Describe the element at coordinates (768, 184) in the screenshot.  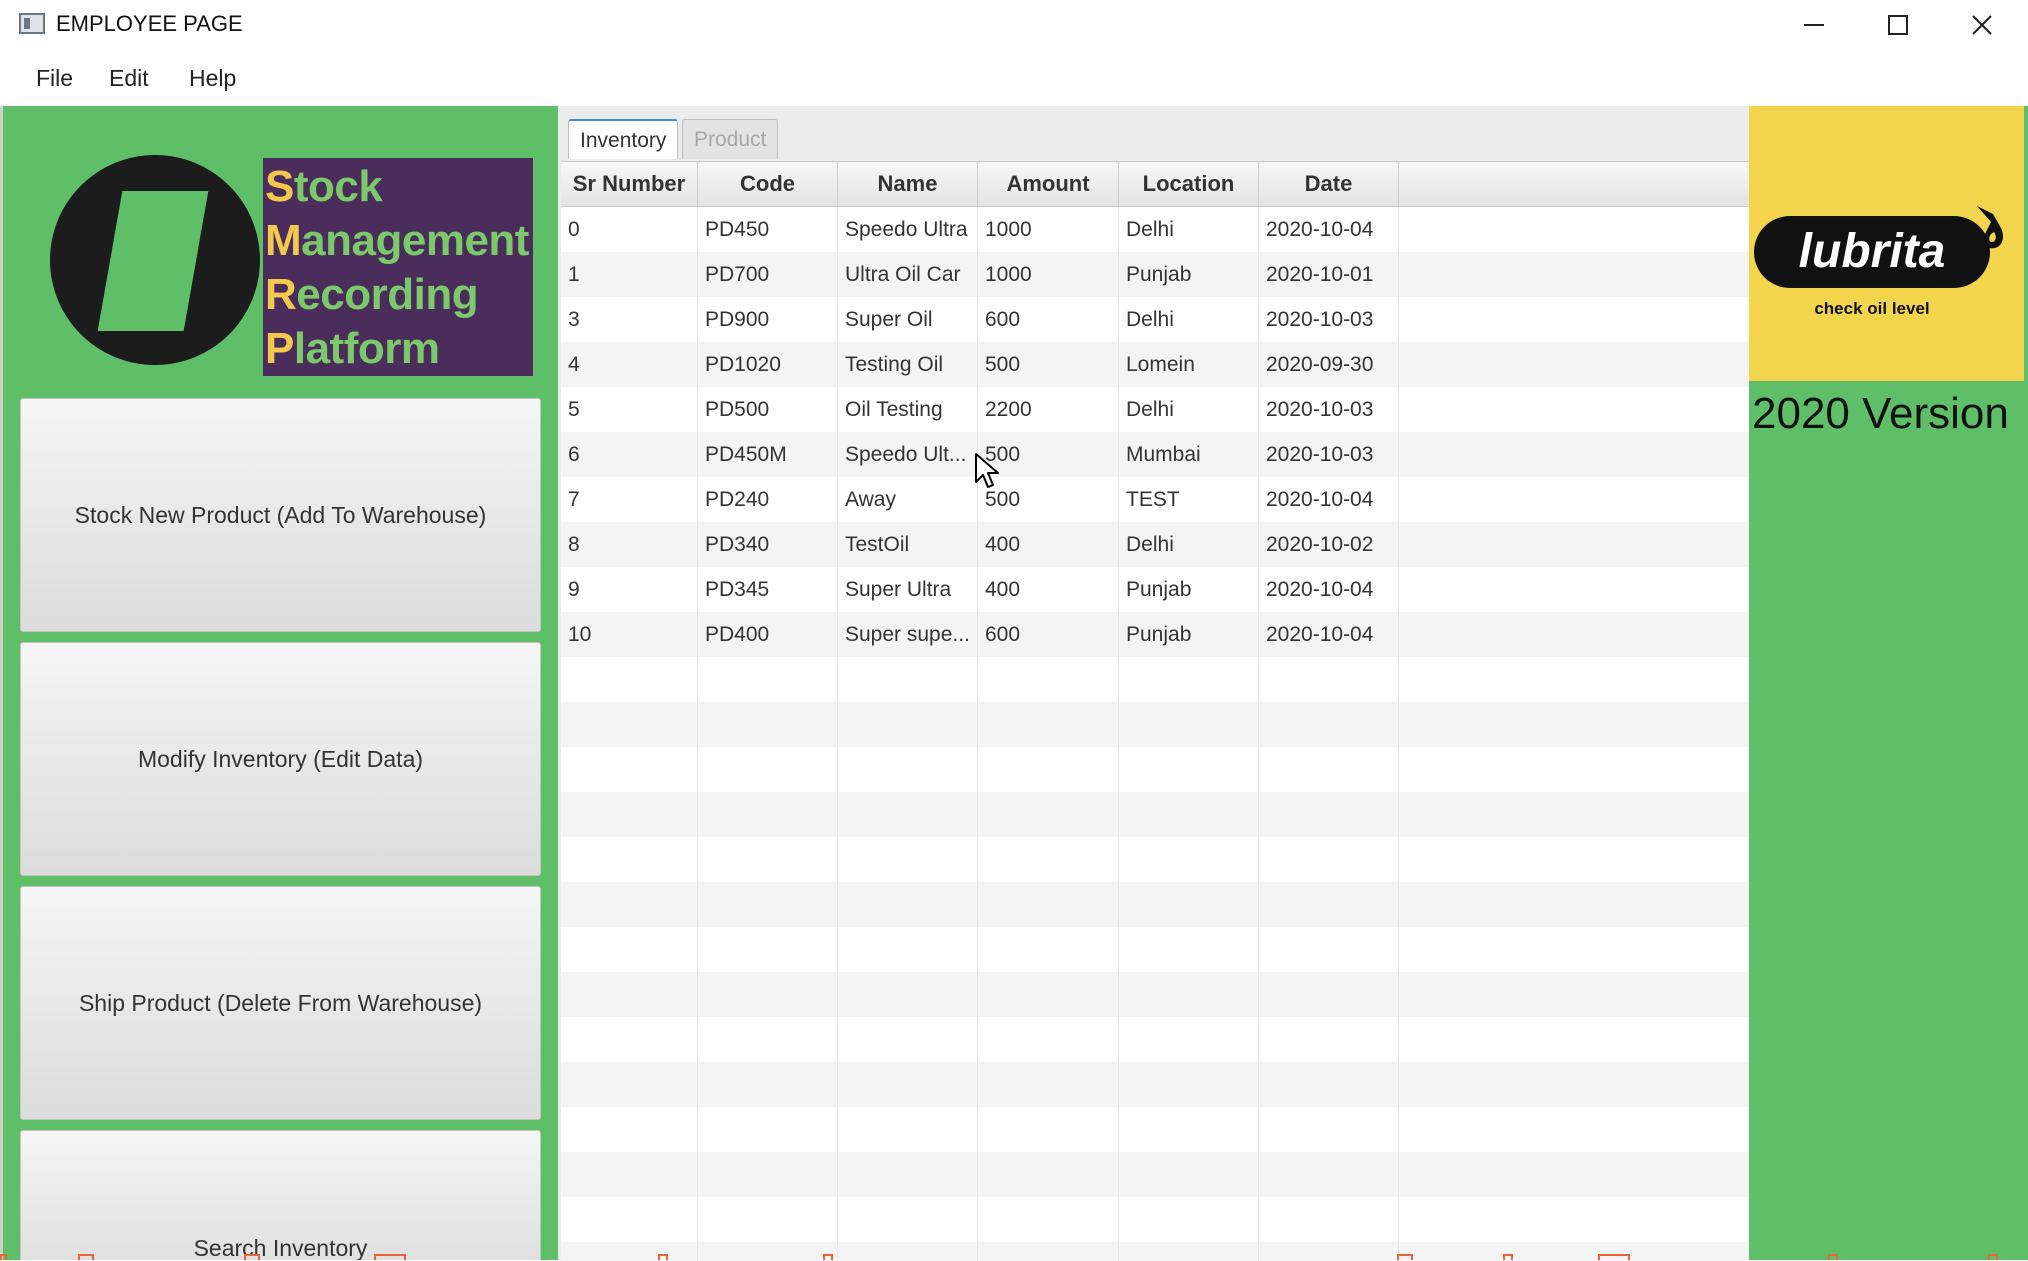
I see `column-header: Code` at that location.